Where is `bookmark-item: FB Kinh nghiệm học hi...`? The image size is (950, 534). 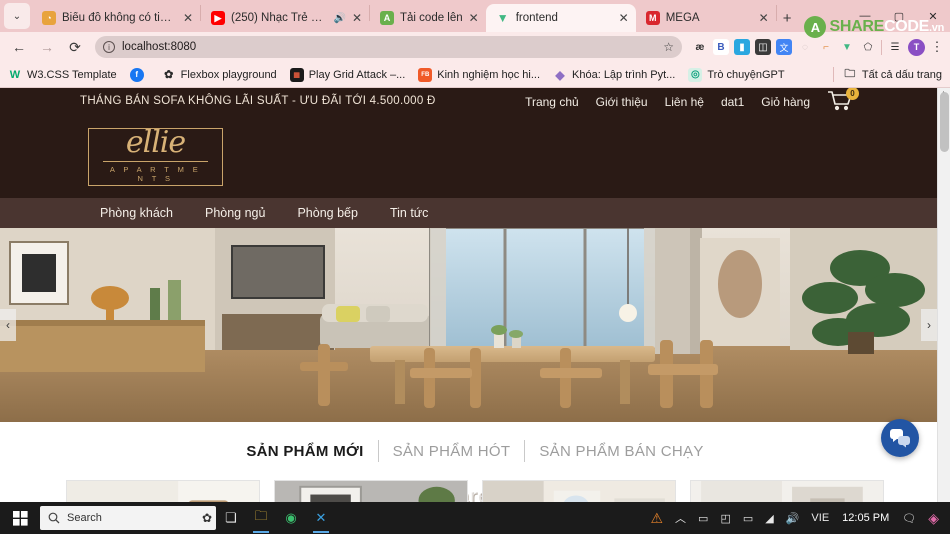 bookmark-item: FB Kinh nghiệm học hi... is located at coordinates (479, 74).